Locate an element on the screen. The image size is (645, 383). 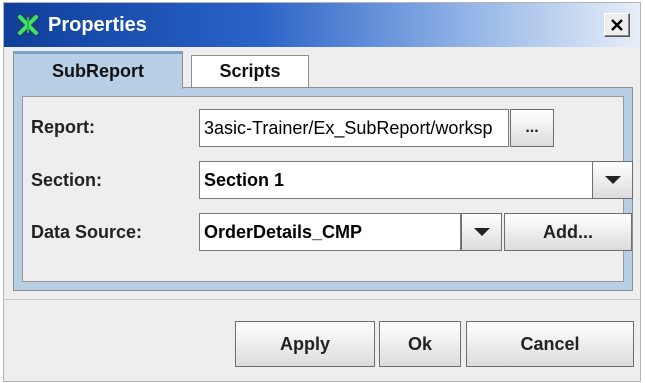
cancel-button: Cancel is located at coordinates (550, 344).